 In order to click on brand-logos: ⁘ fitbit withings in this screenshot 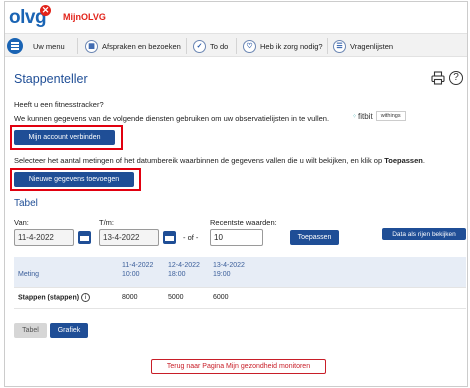, I will do `click(379, 116)`.